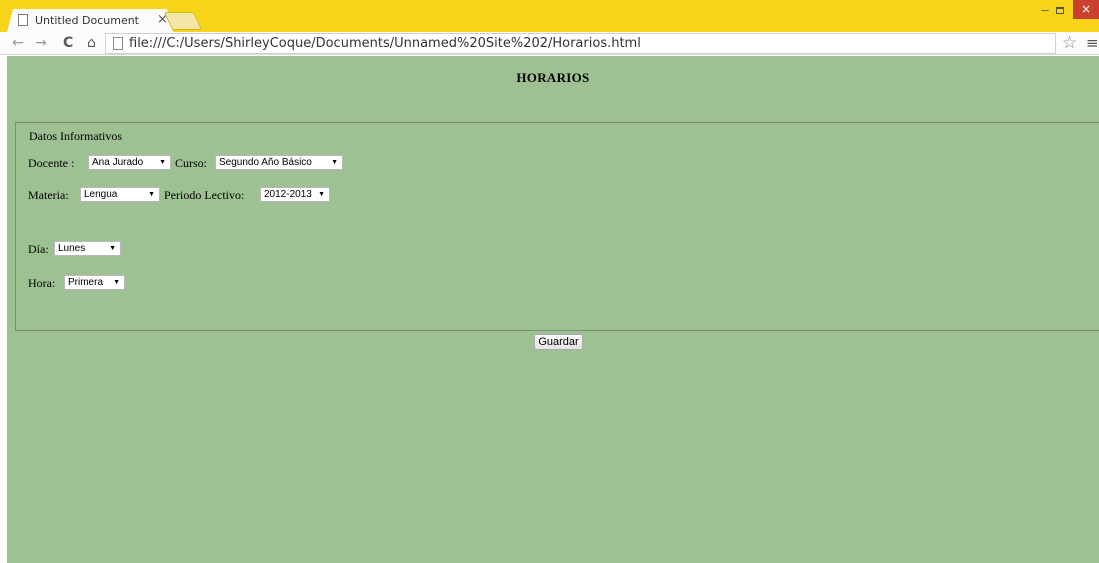 This screenshot has height=563, width=1099. What do you see at coordinates (204, 195) in the screenshot?
I see `periodo-label: Periodo Lectivo:` at bounding box center [204, 195].